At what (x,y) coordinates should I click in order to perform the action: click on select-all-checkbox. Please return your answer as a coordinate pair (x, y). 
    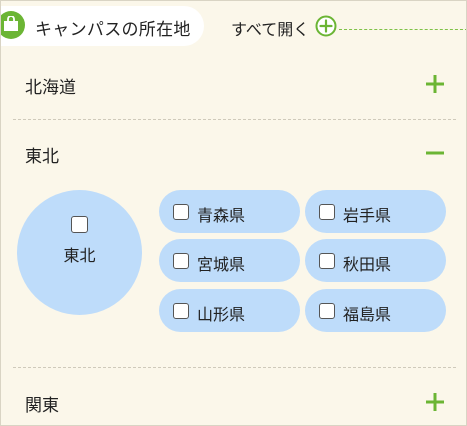
    Looking at the image, I should click on (79, 224).